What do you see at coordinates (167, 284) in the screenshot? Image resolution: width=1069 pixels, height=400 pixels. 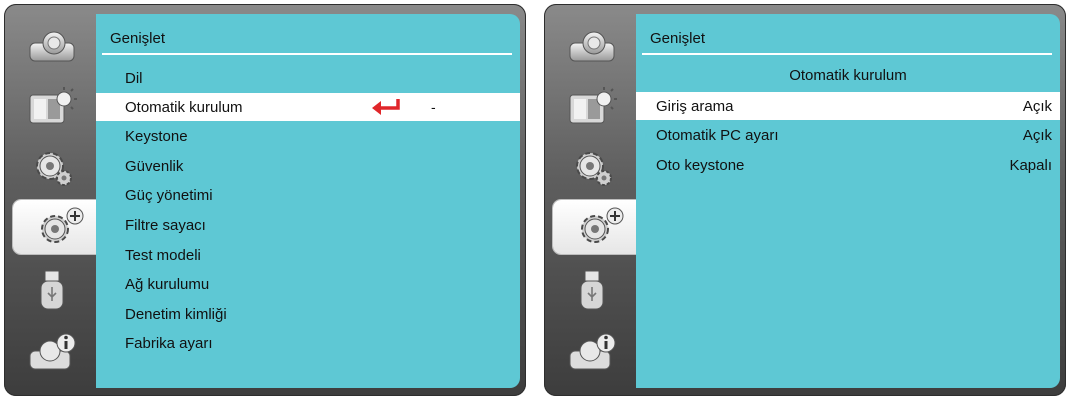 I see `menu-item-label: Ağ kurulumu` at bounding box center [167, 284].